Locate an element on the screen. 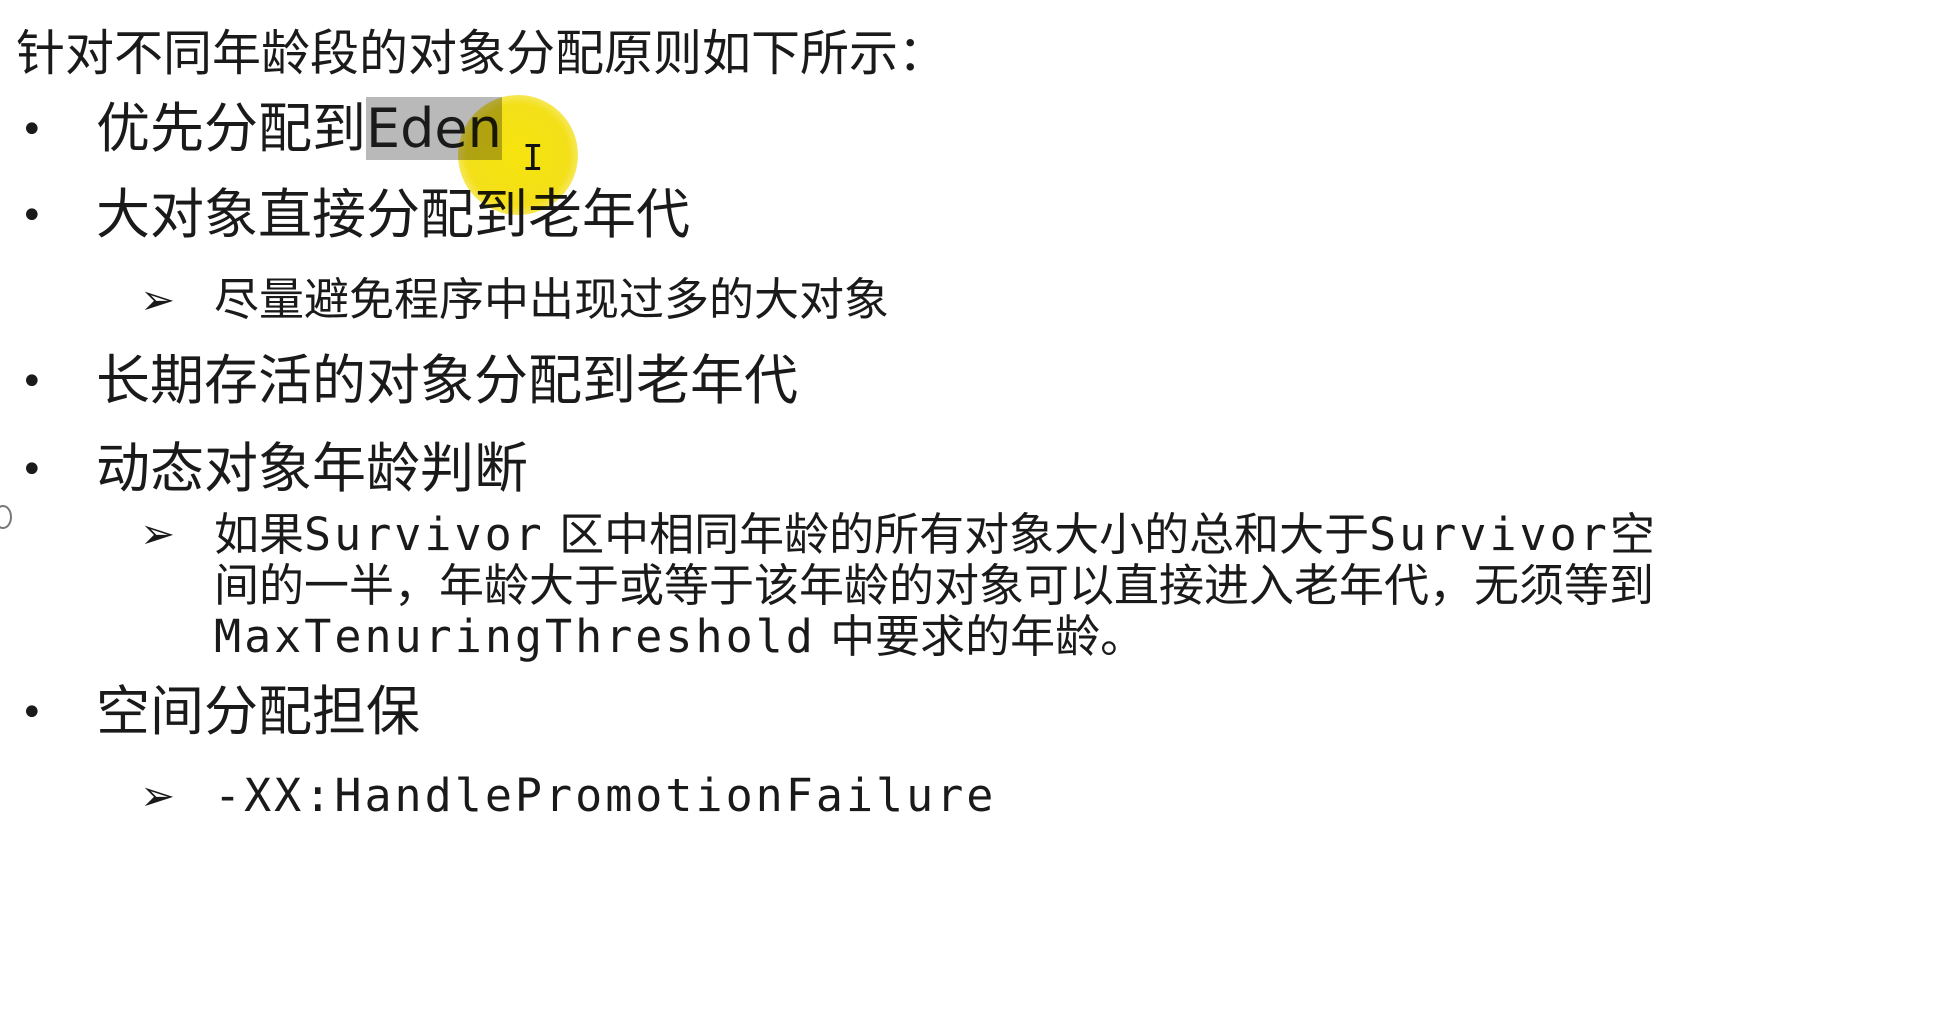  bullet-text: 动态对象年龄判断 is located at coordinates (312, 468).